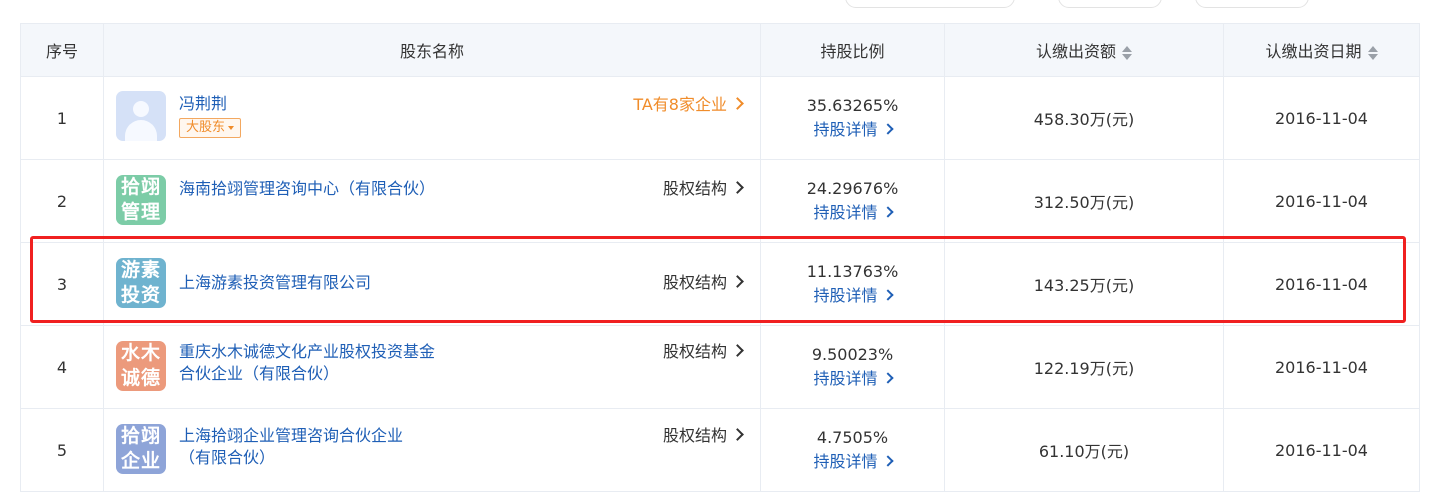 The image size is (1430, 492). I want to click on ratio-cell: 11.13763% 持股详情, so click(852, 284).